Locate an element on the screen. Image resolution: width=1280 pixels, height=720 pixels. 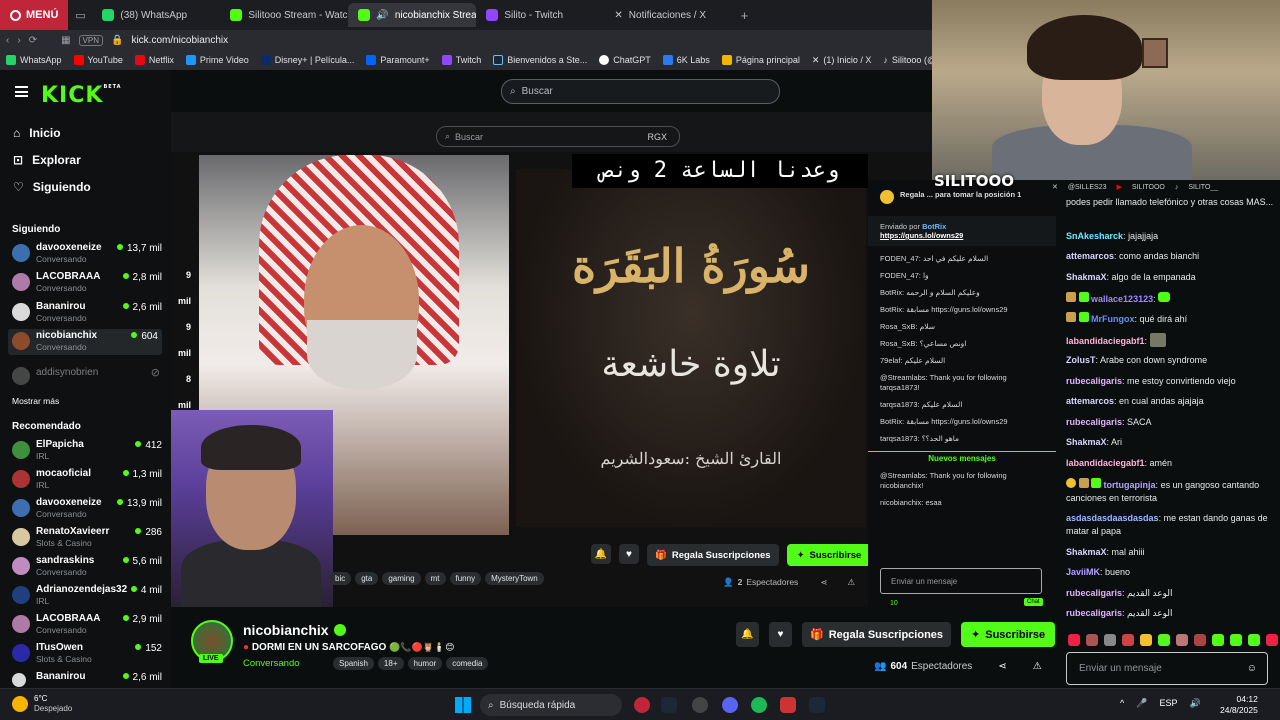
recommended-channel: mocaoficial IRL 1,3 mil is located at coordinates (87, 480).